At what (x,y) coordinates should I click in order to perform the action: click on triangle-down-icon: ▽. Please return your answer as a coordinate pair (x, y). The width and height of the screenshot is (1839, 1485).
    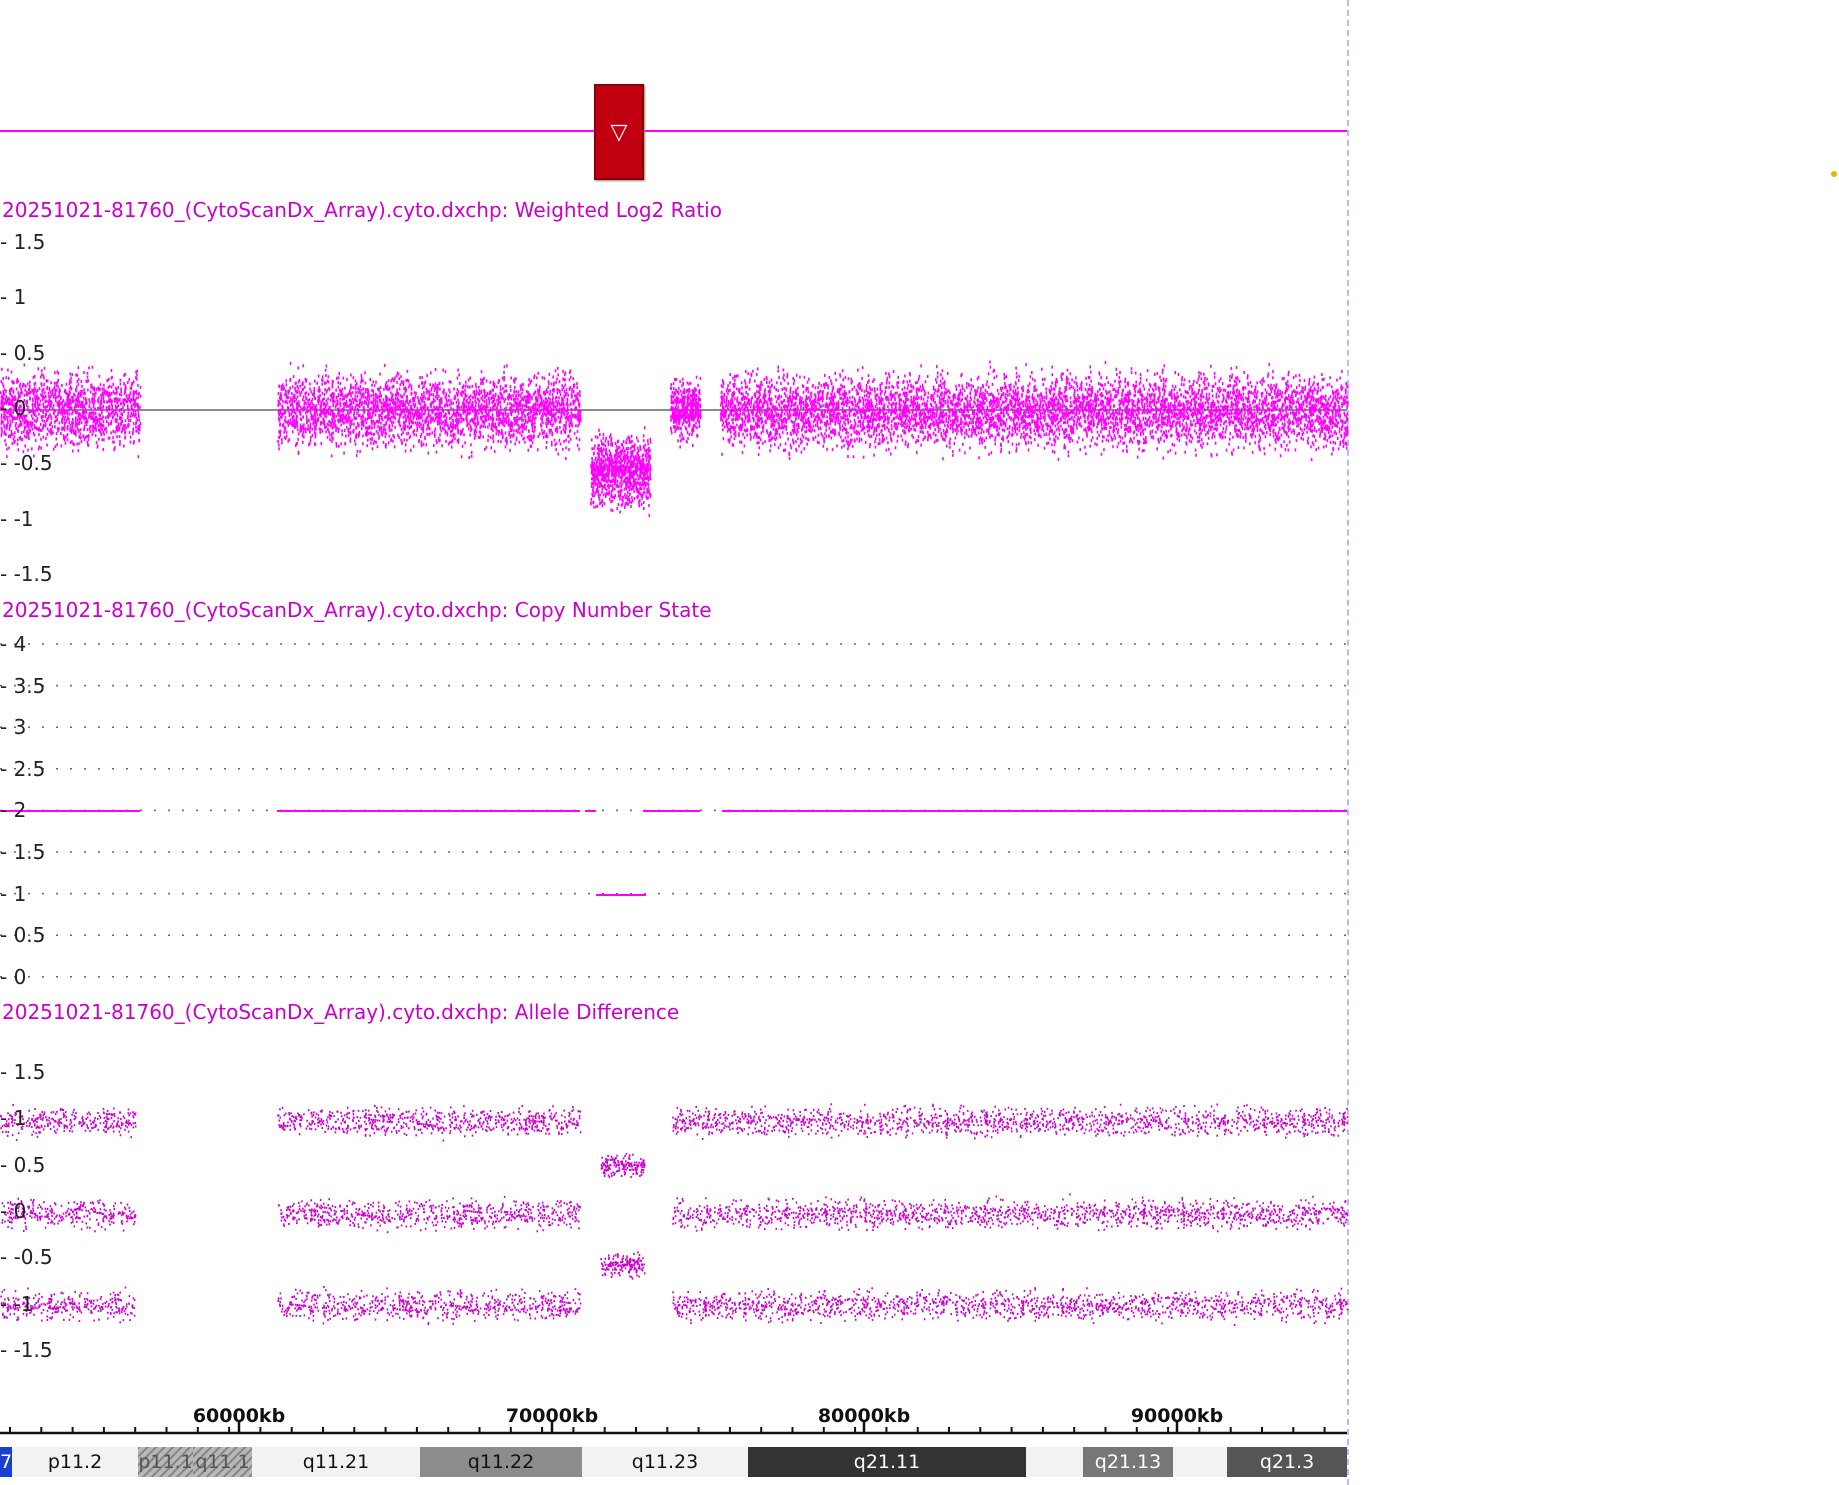
    Looking at the image, I should click on (619, 132).